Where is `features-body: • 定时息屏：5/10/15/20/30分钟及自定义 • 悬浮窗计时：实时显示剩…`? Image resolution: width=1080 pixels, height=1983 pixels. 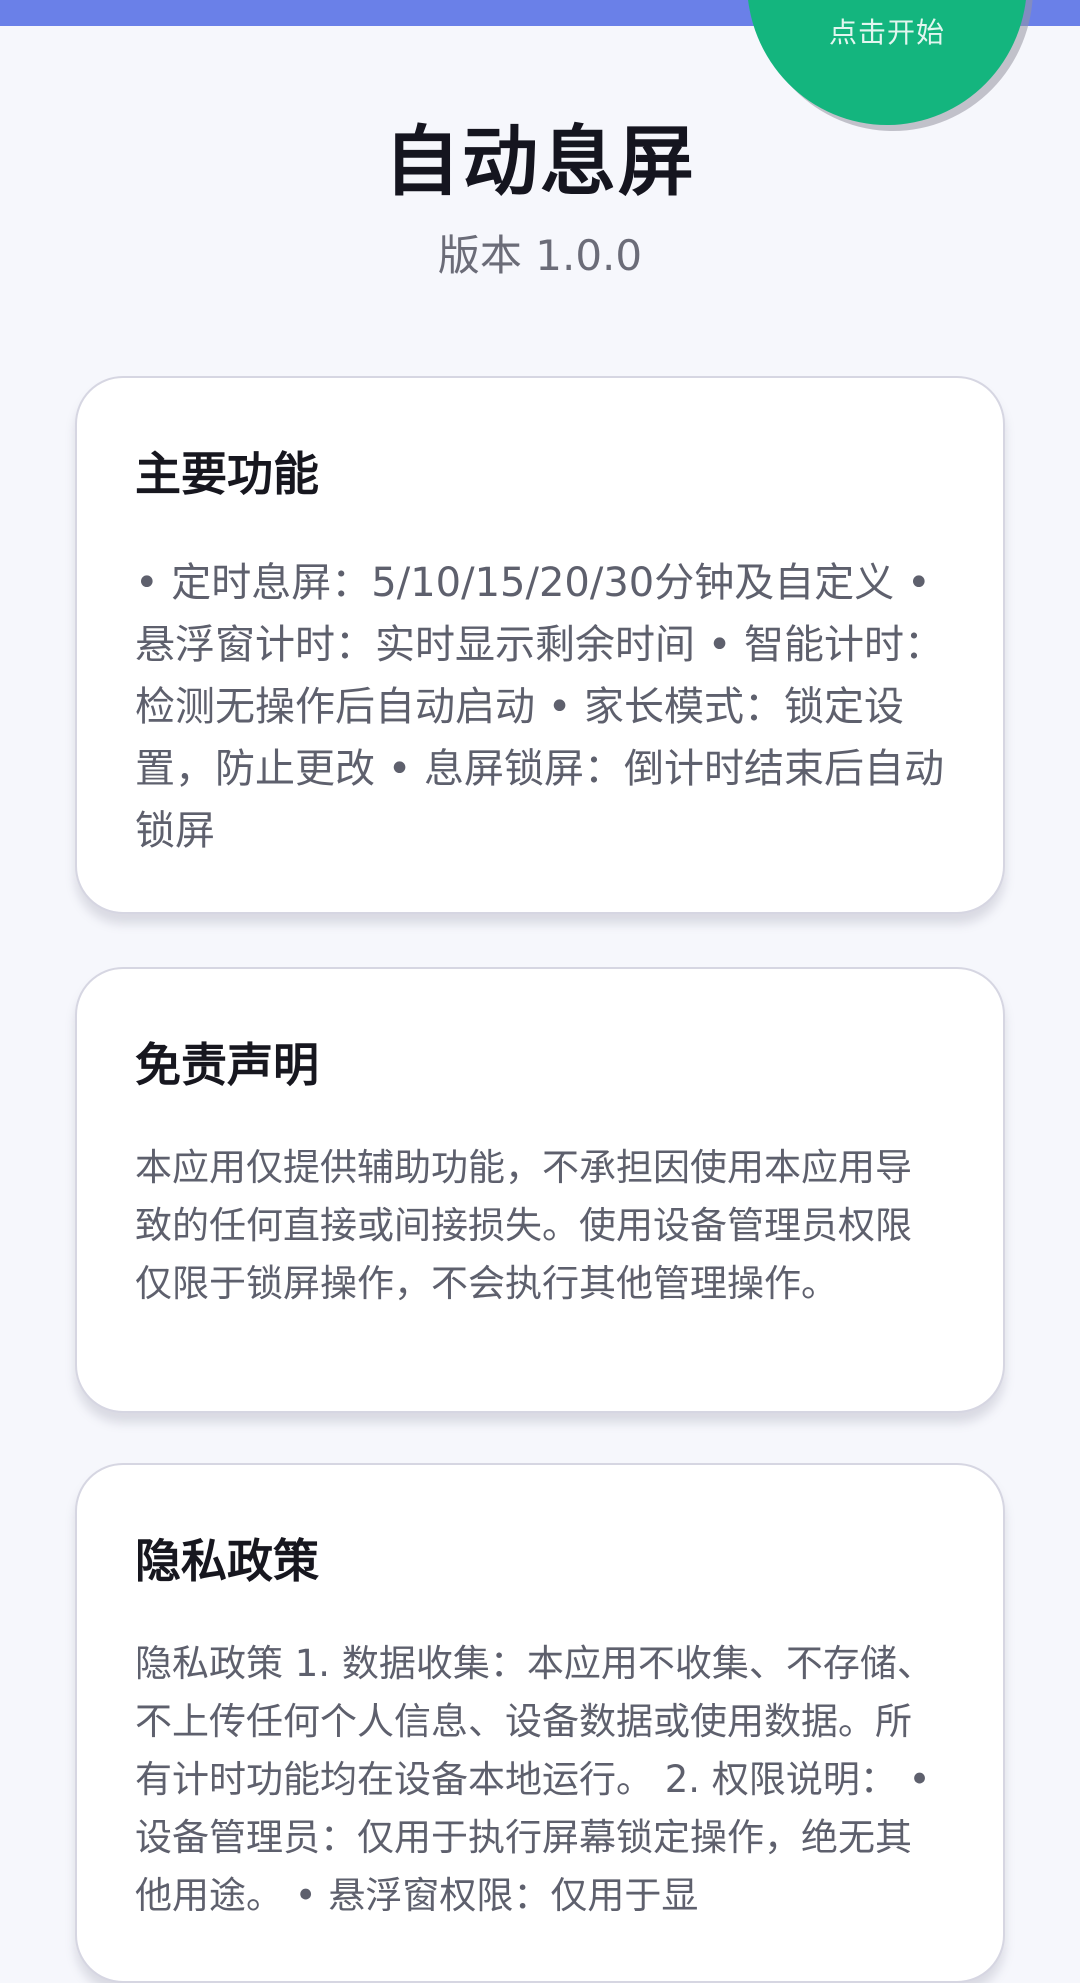 features-body: • 定时息屏：5/10/15/20/30分钟及自定义 • 悬浮窗计时：实时显示剩… is located at coordinates (540, 707).